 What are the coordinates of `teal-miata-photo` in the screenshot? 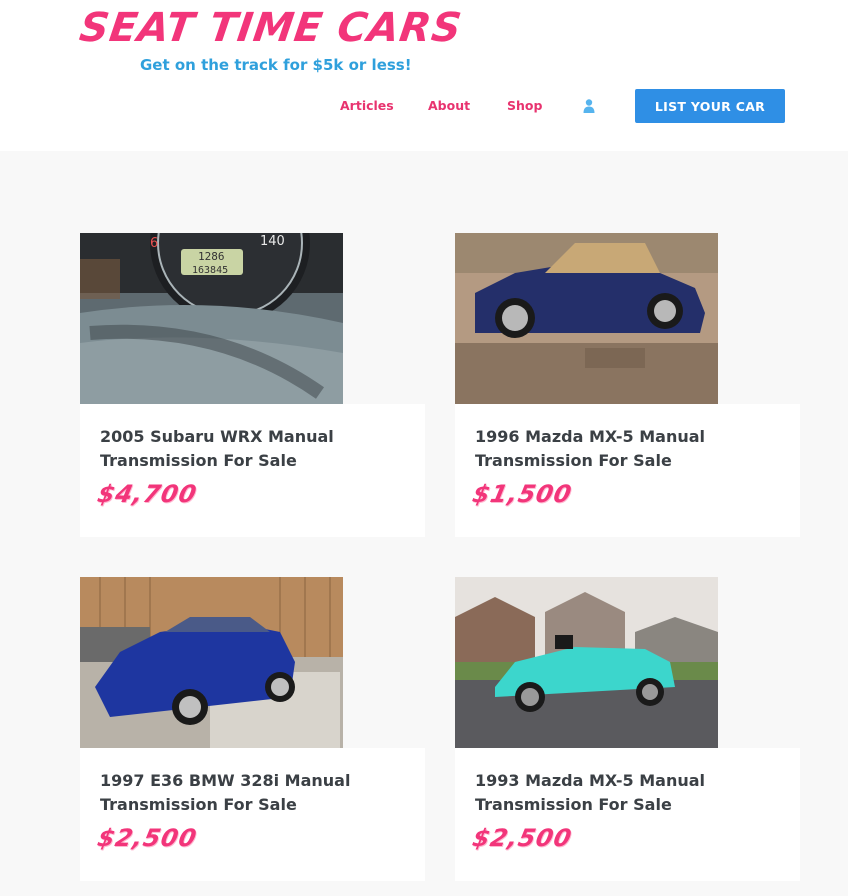 It's located at (586, 662).